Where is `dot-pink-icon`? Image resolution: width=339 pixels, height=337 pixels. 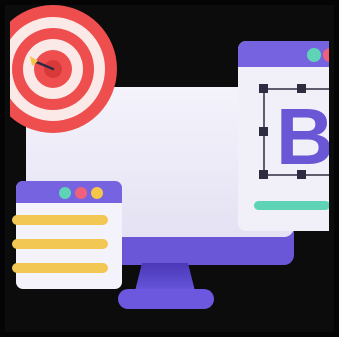
dot-pink-icon is located at coordinates (81, 193).